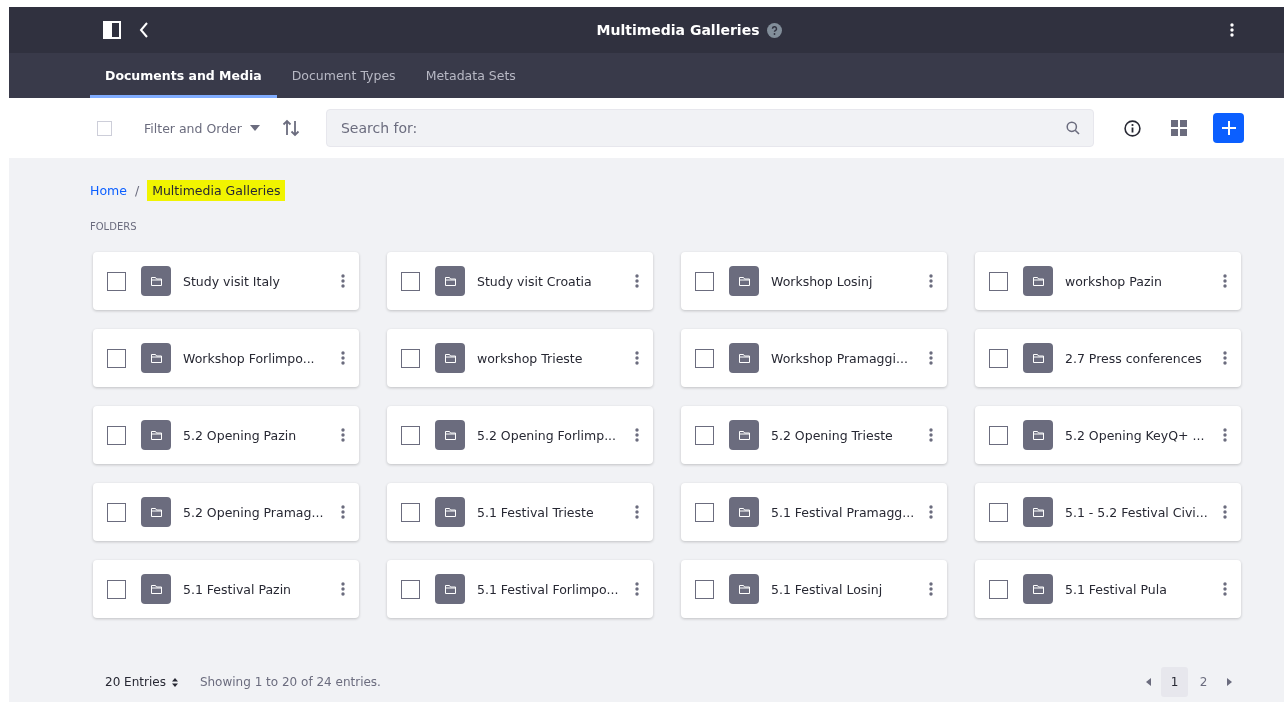 This screenshot has width=1284, height=702. I want to click on help-icon, so click(775, 30).